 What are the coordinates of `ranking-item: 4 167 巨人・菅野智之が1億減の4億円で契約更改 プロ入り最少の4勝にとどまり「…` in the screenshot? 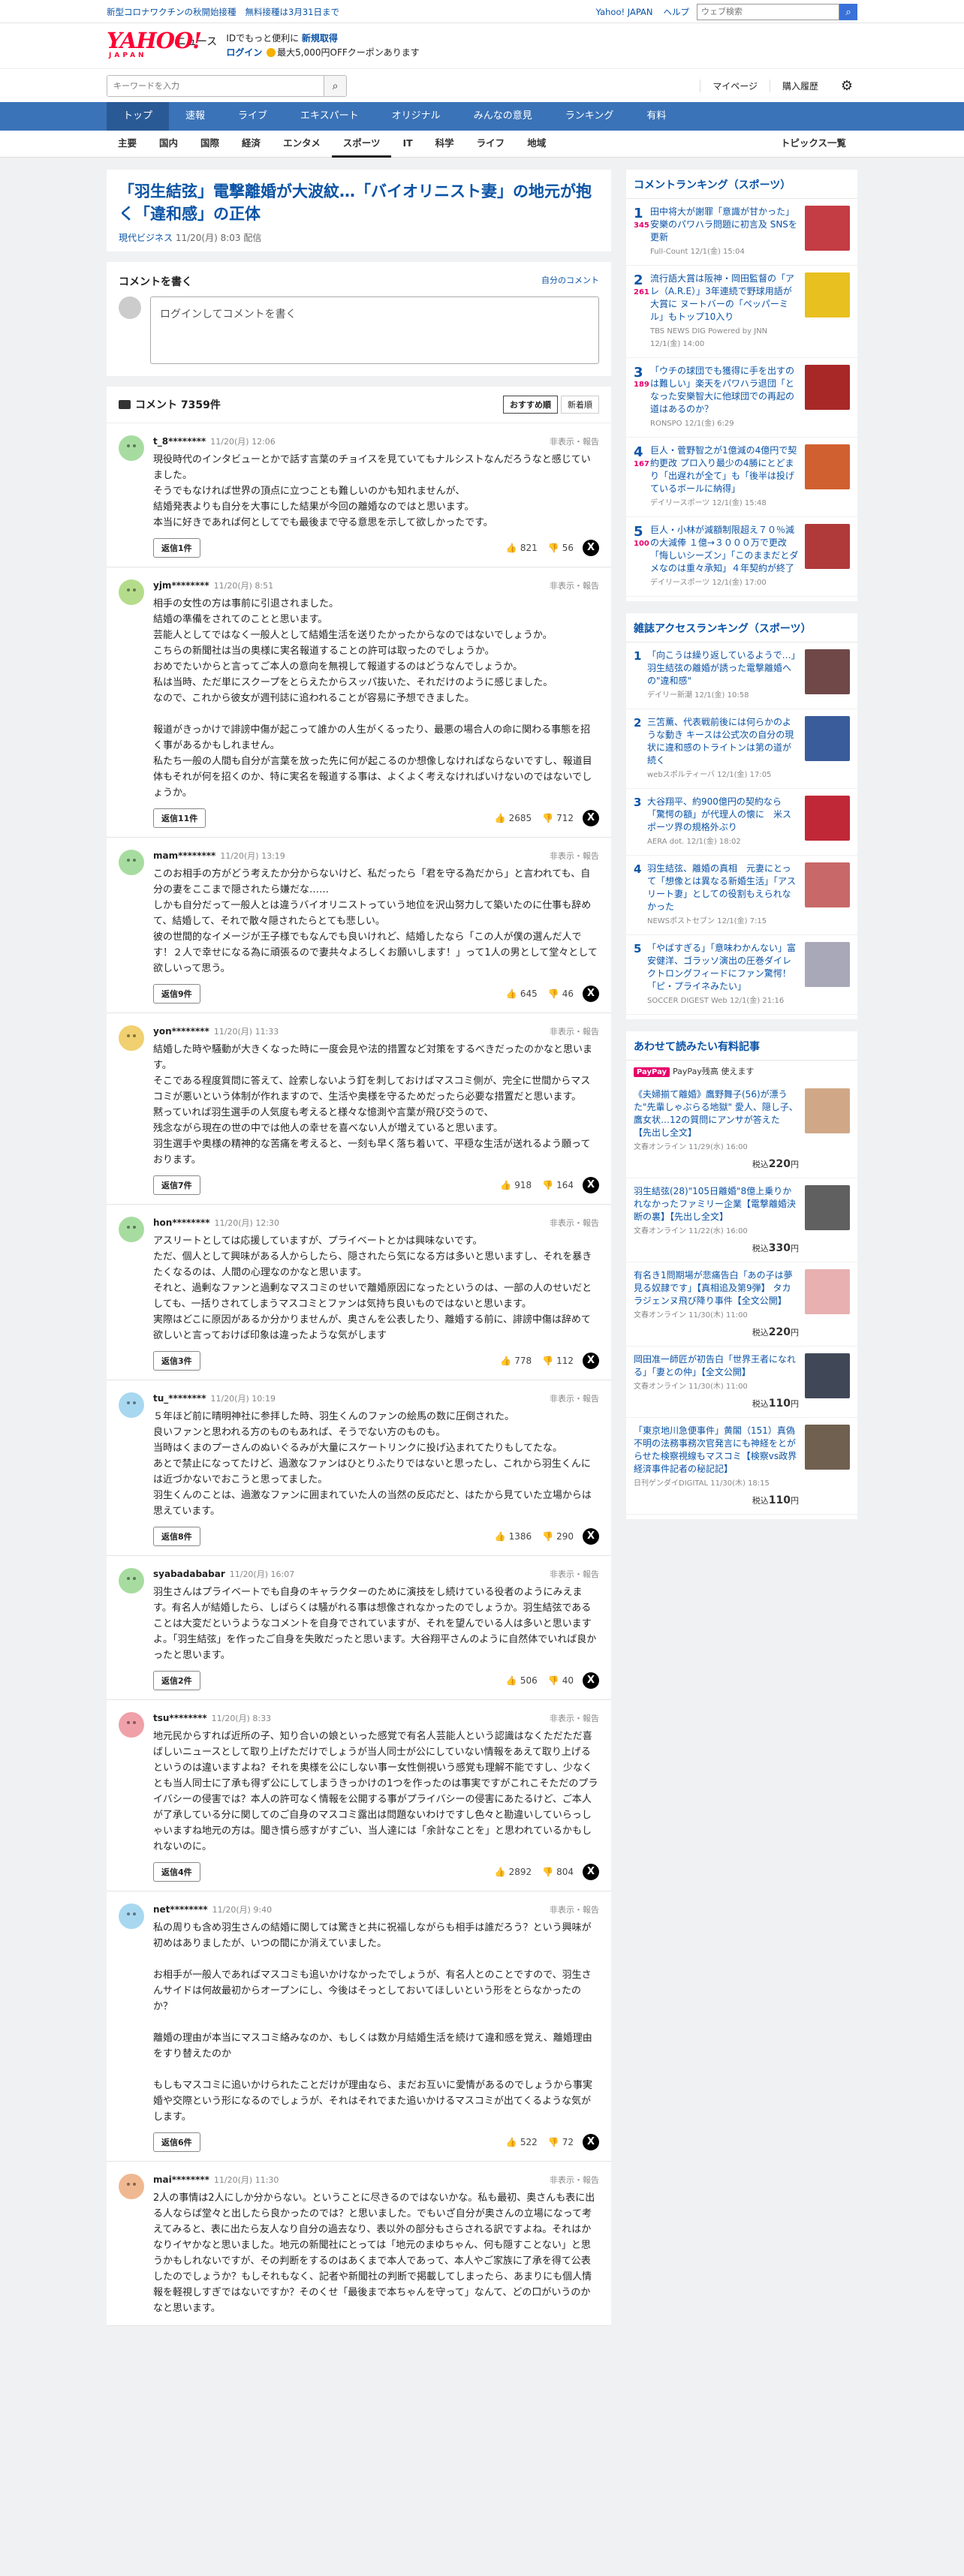 It's located at (741, 478).